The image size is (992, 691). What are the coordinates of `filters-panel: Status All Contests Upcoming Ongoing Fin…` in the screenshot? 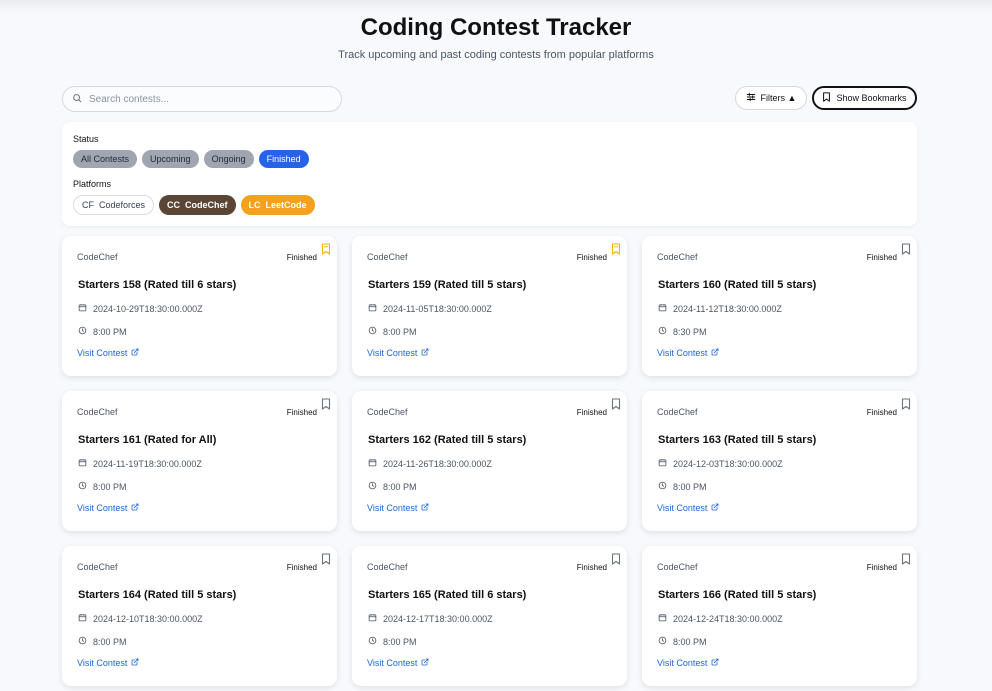 It's located at (489, 174).